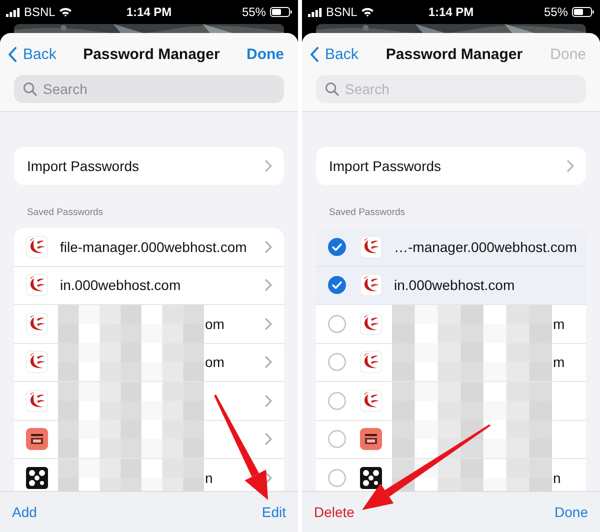 The height and width of the screenshot is (532, 600). Describe the element at coordinates (24, 512) in the screenshot. I see `toolbar-button: Add` at that location.